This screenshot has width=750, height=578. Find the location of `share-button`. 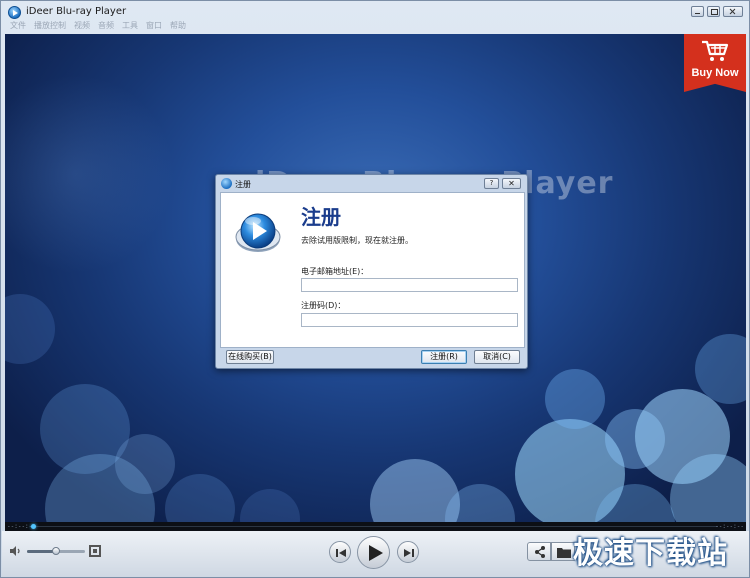

share-button is located at coordinates (539, 551).